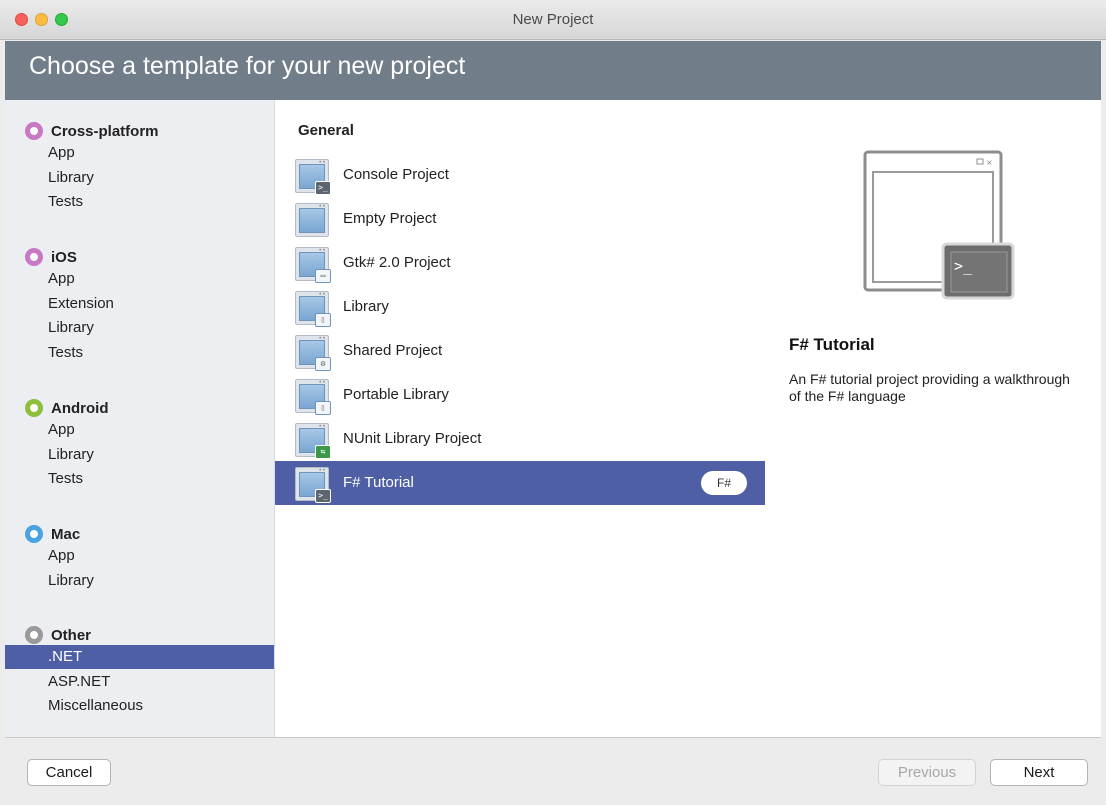 The width and height of the screenshot is (1106, 805). What do you see at coordinates (105, 131) in the screenshot?
I see `category-label: Cross-platform` at bounding box center [105, 131].